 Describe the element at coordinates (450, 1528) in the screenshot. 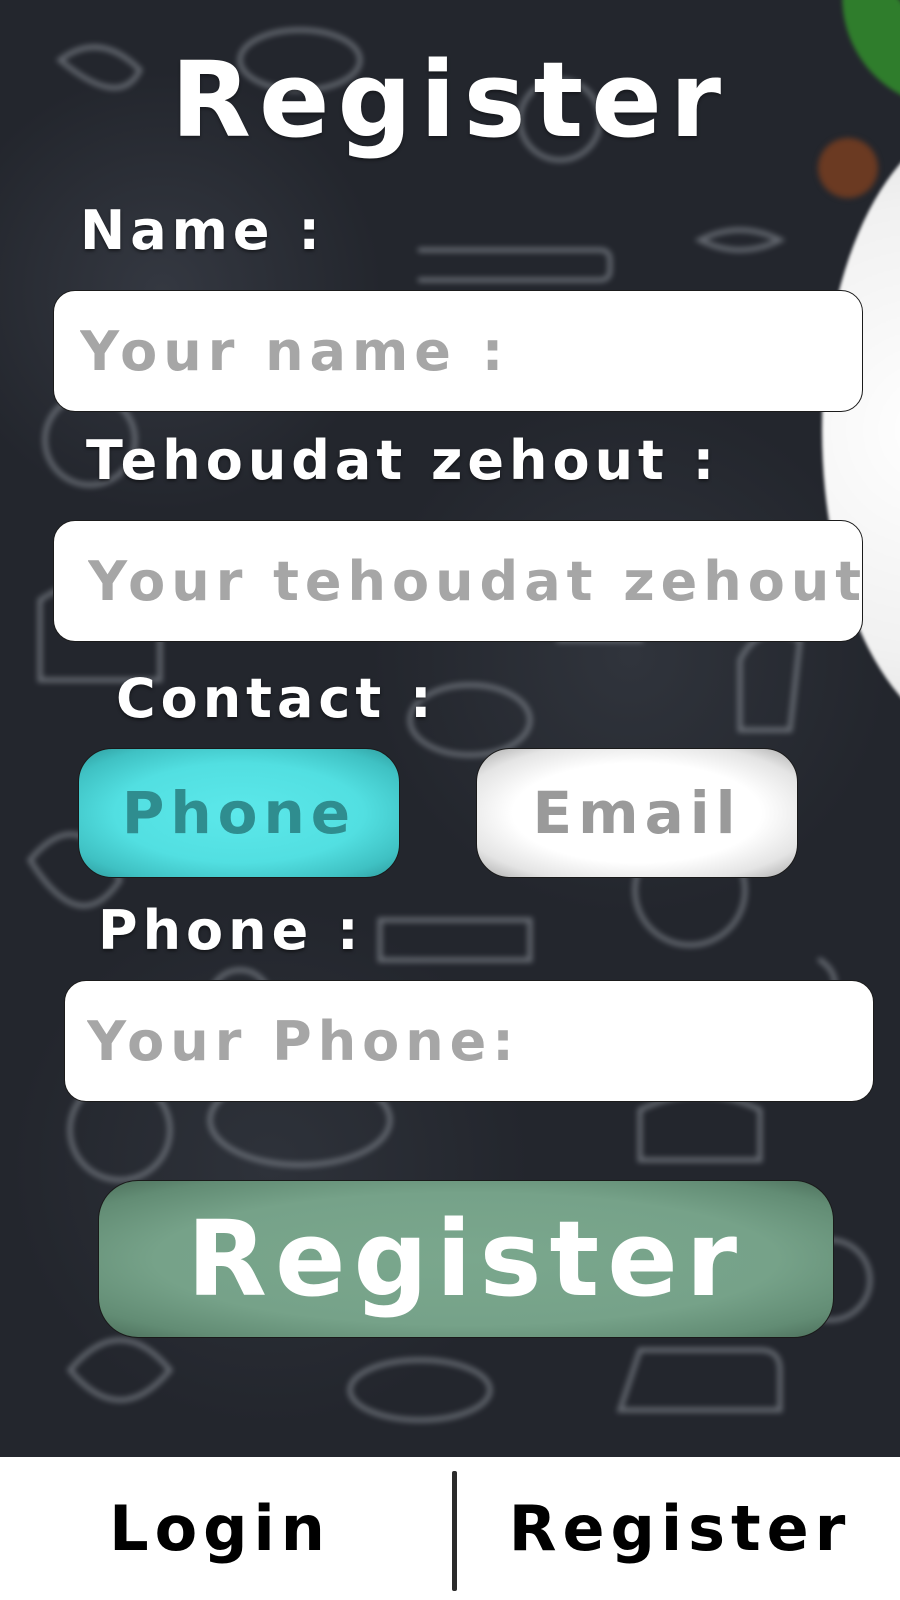

I see `bottom-nav: Login Register` at that location.